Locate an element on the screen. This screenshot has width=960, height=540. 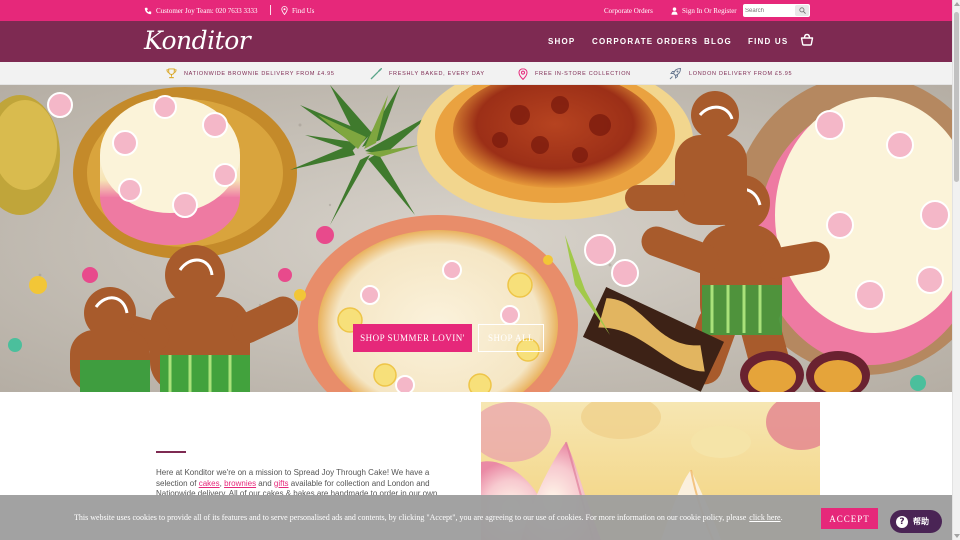
find-us-link: Find Us is located at coordinates (297, 10).